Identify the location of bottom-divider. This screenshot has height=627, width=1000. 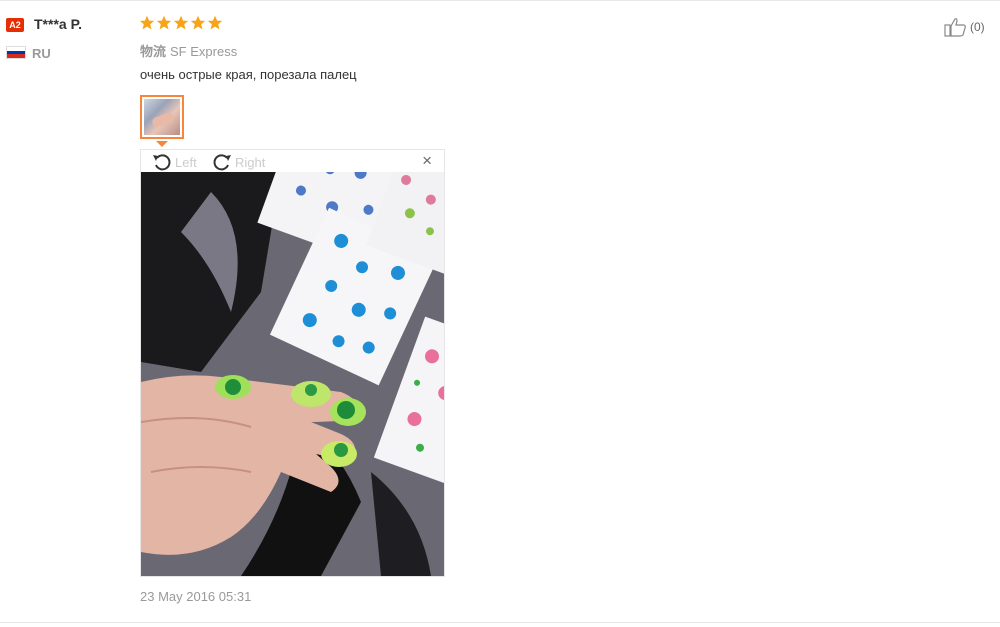
(500, 622).